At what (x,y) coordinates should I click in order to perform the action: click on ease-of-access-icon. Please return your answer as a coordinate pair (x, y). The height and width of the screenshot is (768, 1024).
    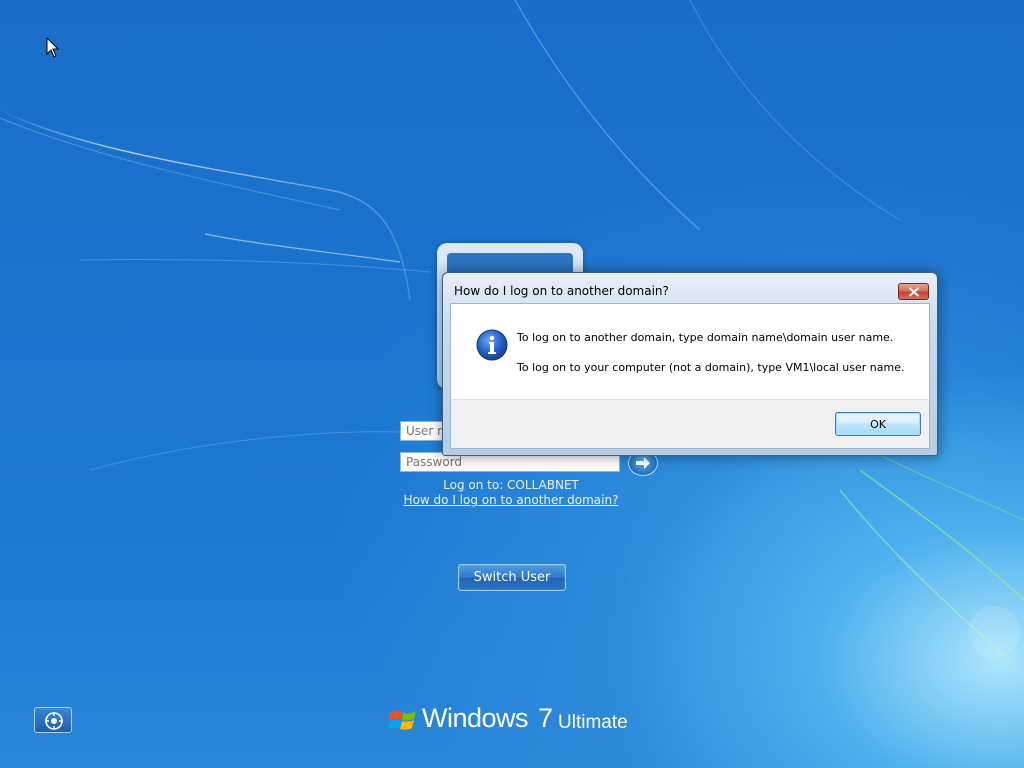
    Looking at the image, I should click on (54, 721).